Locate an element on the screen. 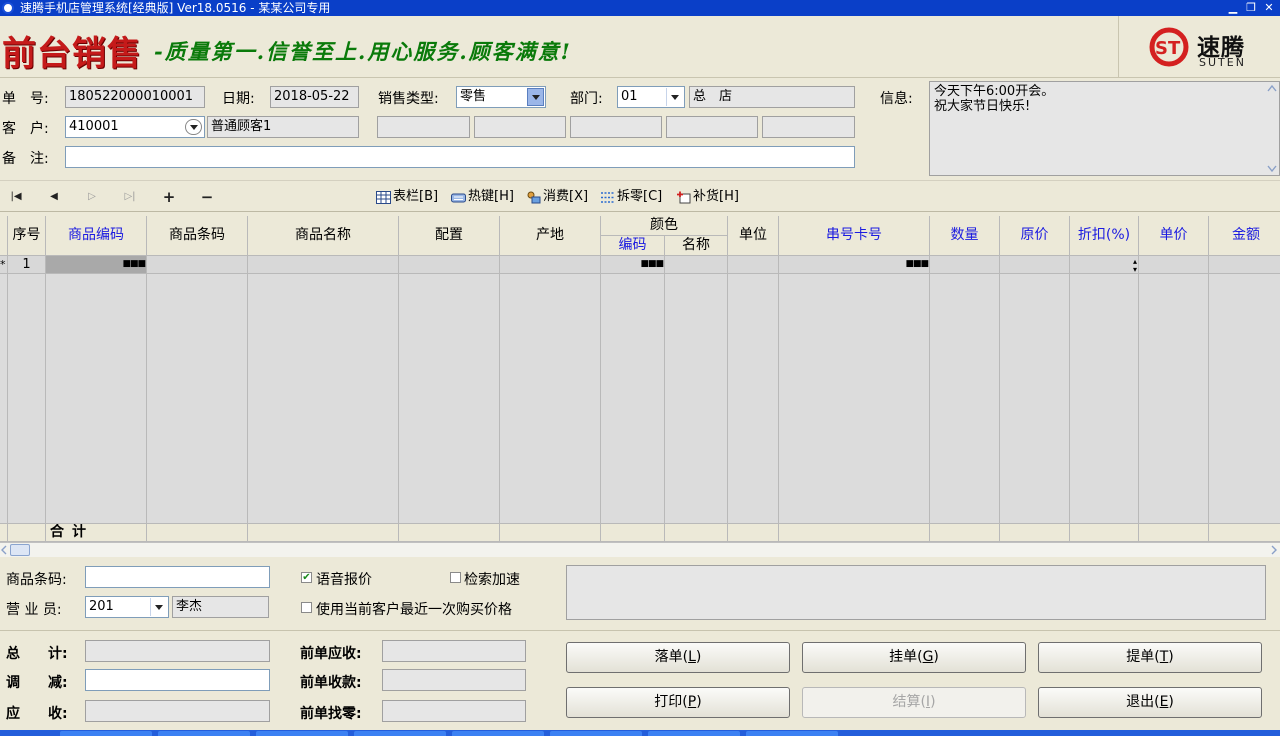 The height and width of the screenshot is (736, 1280). fetch-order-button: 提单(T) is located at coordinates (1150, 657).